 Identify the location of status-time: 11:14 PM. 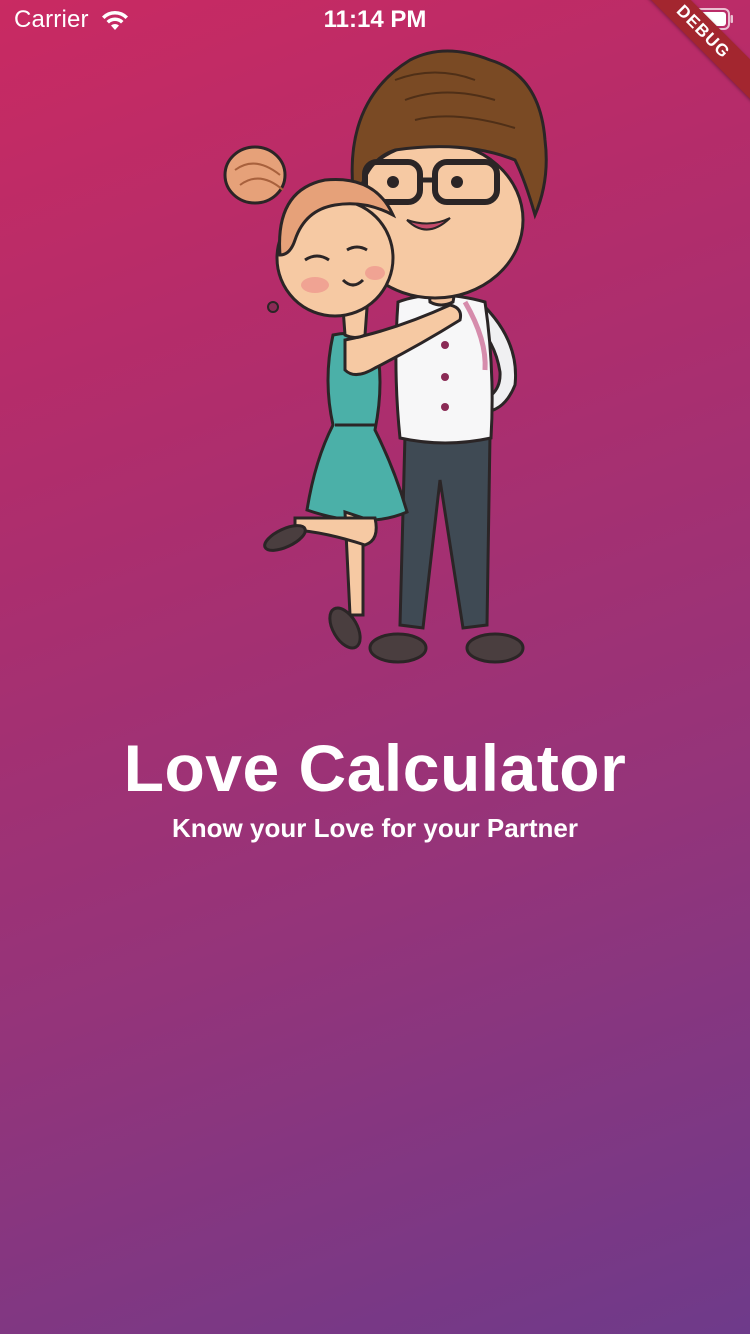
(375, 19).